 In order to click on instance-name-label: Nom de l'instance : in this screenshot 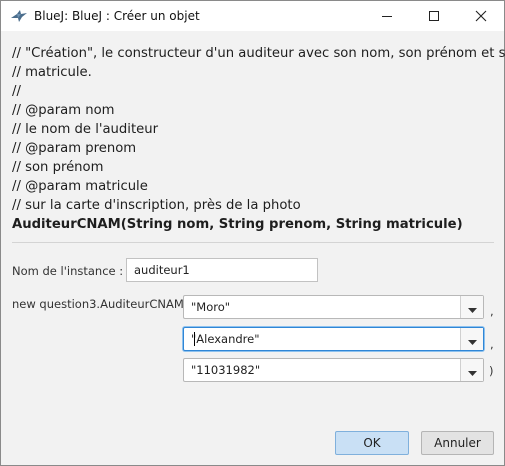, I will do `click(68, 271)`.